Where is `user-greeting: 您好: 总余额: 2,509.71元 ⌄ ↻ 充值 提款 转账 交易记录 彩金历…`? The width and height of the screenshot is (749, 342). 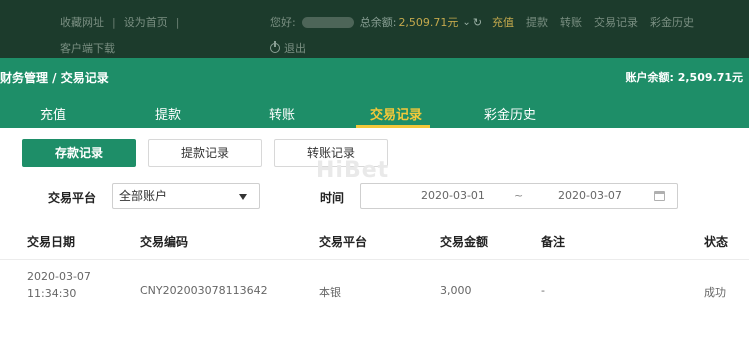
user-greeting: 您好: 总余额: 2,509.71元 ⌄ ↻ 充值 提款 转账 交易记录 彩金历… is located at coordinates (482, 22).